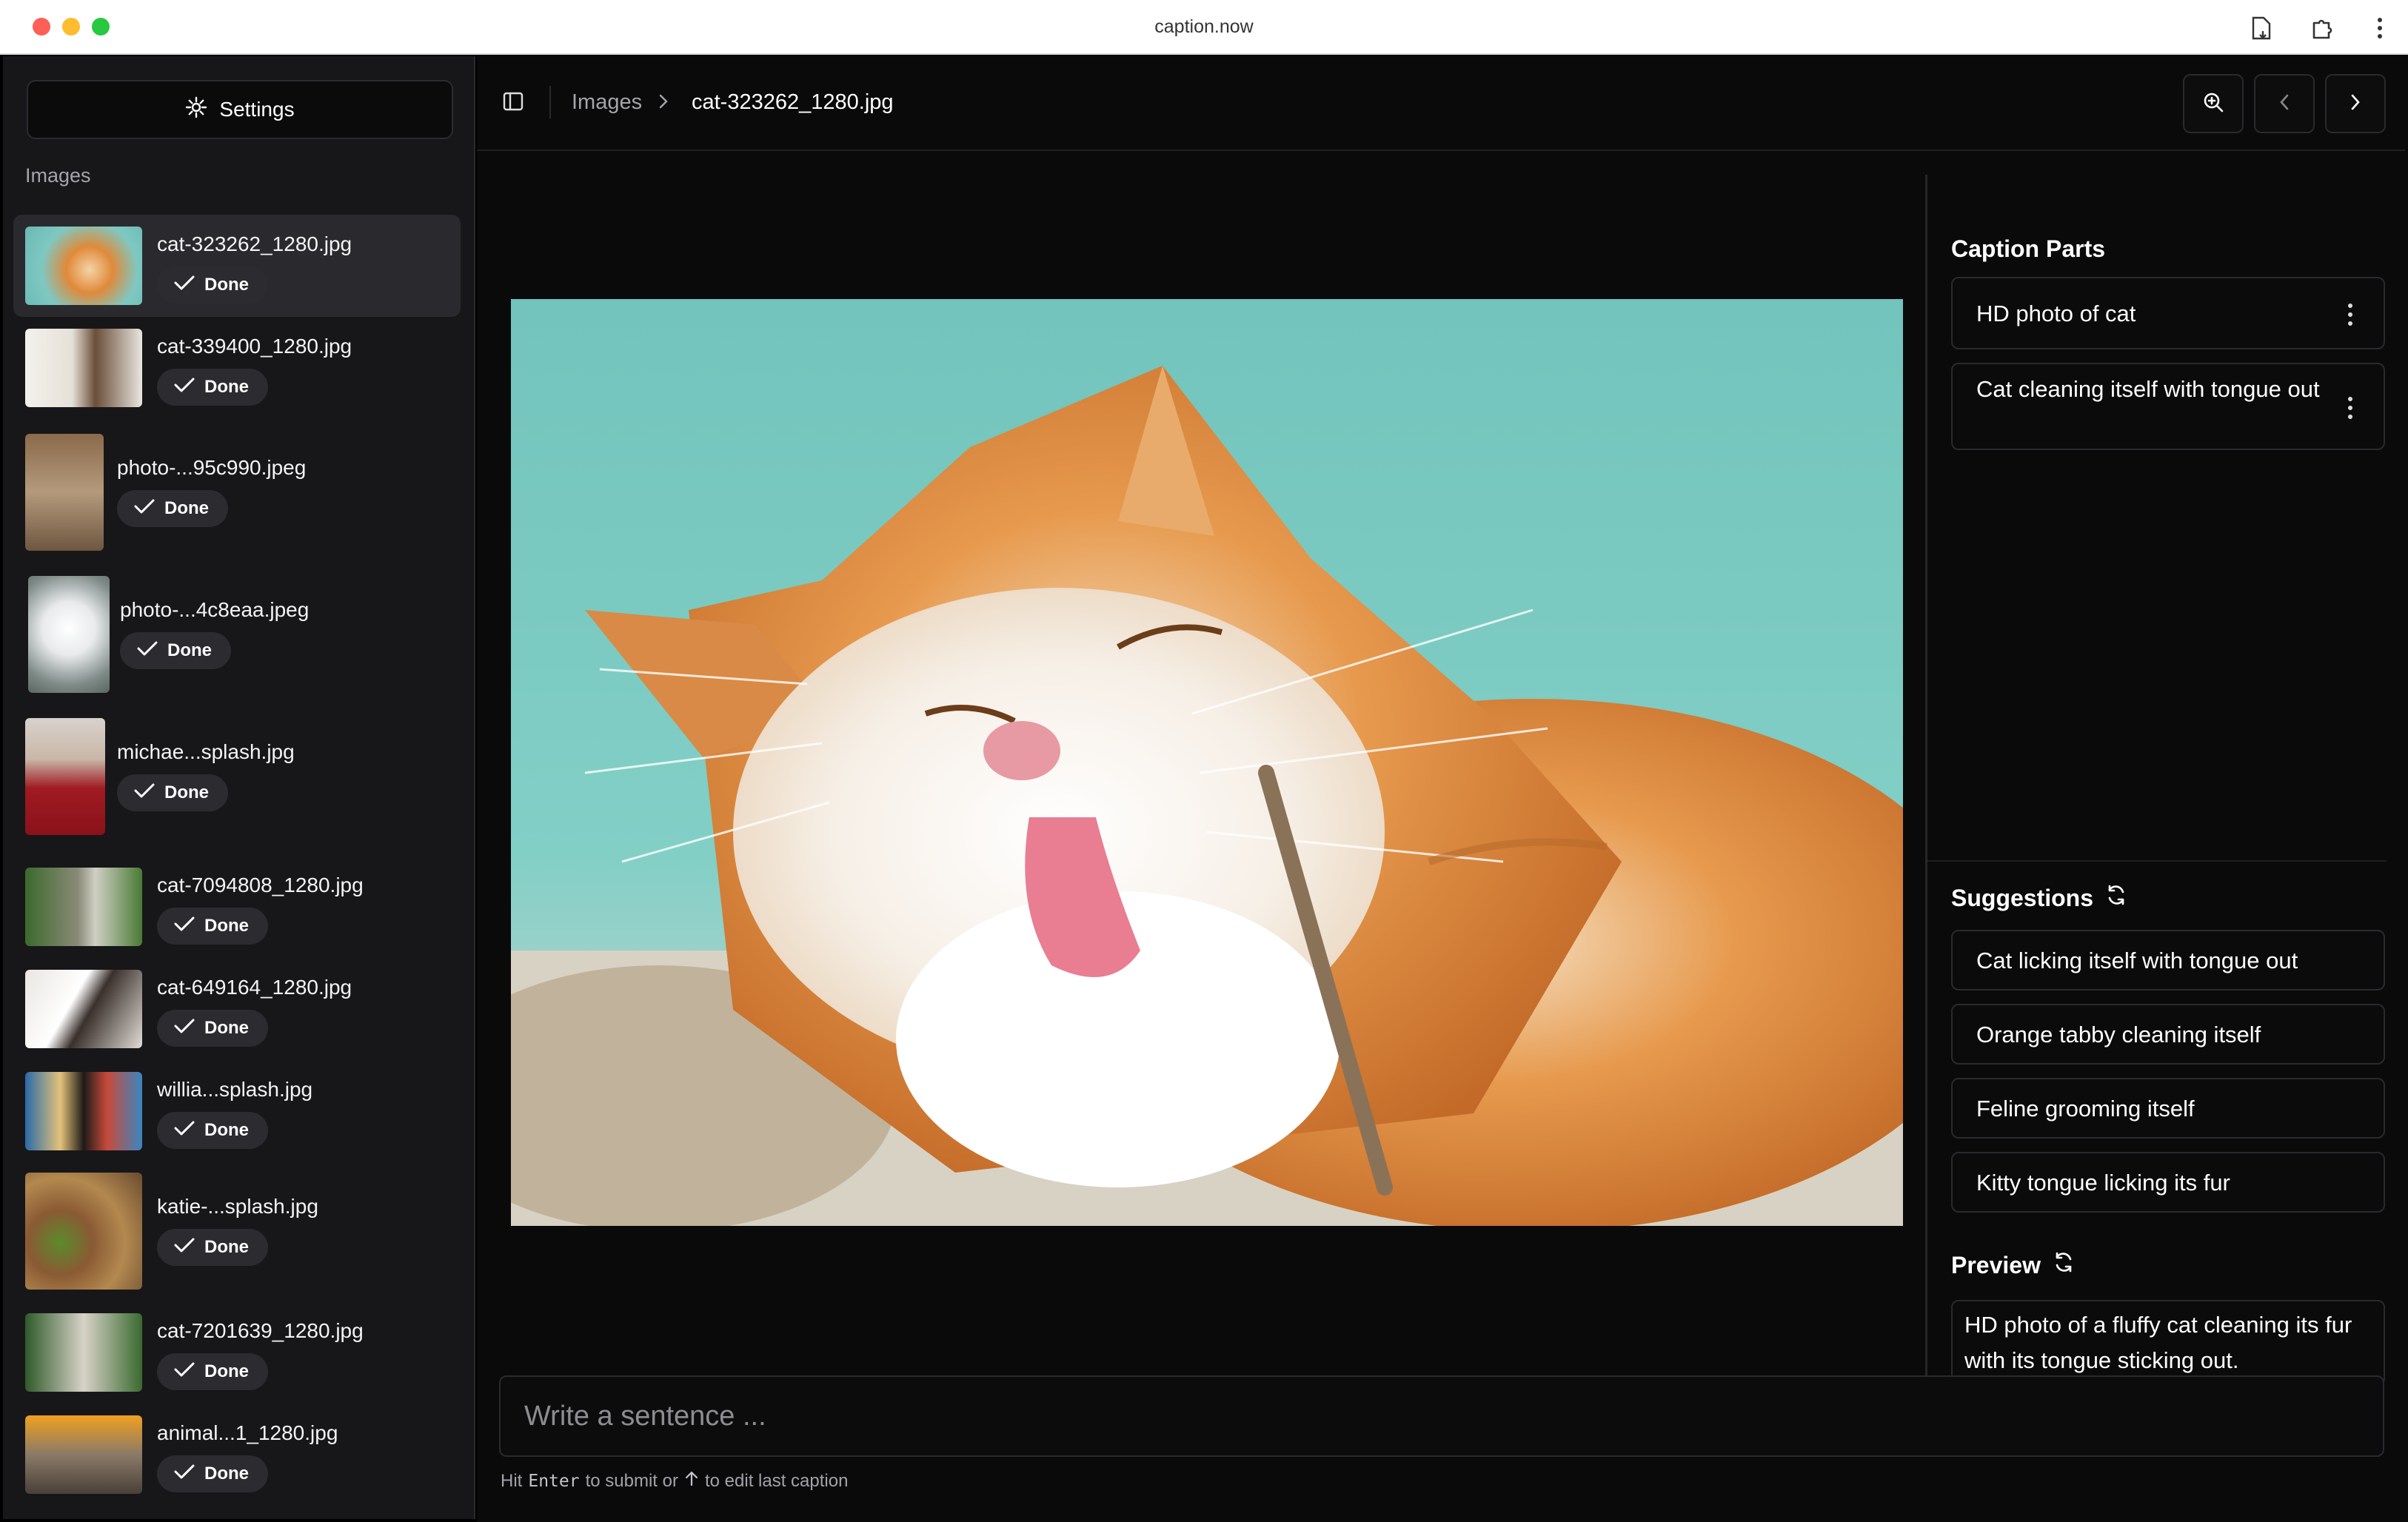 The height and width of the screenshot is (1522, 2408). I want to click on window-title: caption.now, so click(1204, 27).